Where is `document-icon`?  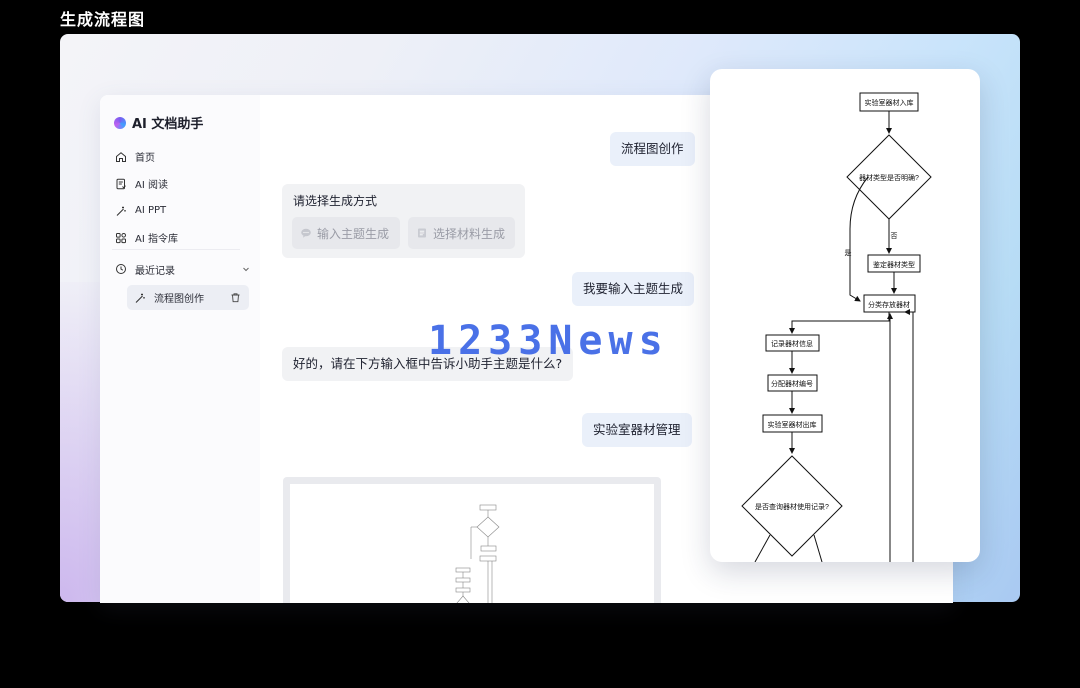
document-icon is located at coordinates (422, 233).